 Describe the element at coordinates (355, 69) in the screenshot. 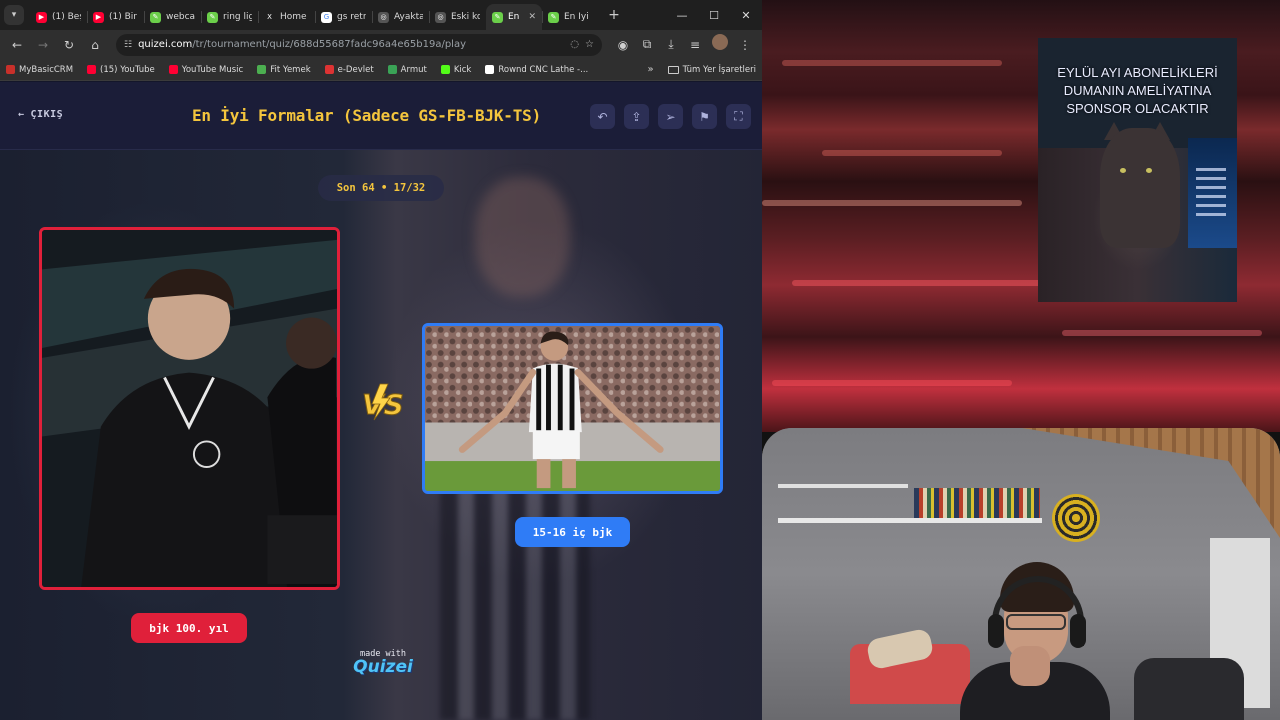

I see `bookmark-label: e-Devlet` at that location.